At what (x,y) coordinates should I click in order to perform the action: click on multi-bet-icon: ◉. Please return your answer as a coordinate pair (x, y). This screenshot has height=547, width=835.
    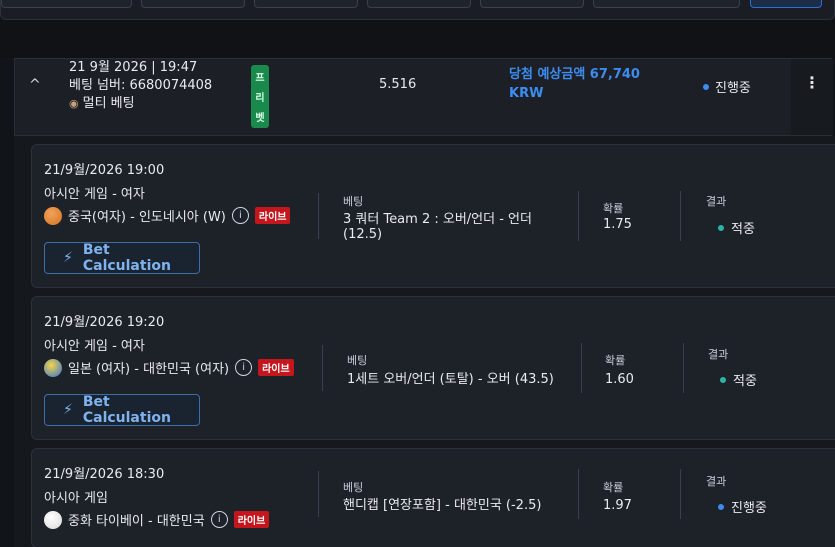
    Looking at the image, I should click on (74, 103).